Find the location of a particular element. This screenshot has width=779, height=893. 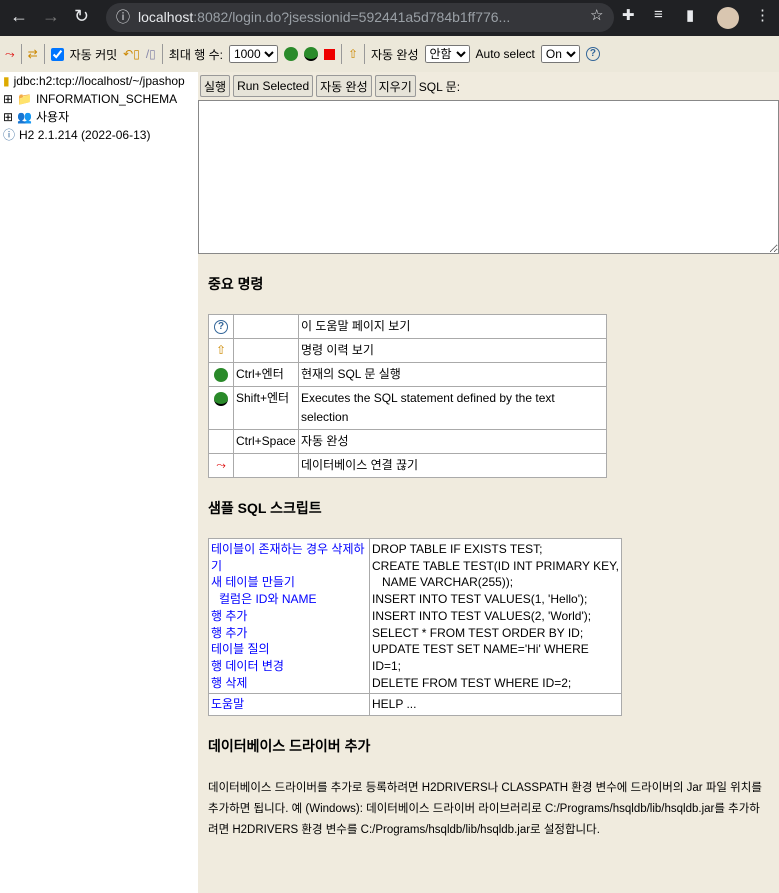

sample-sql-line: DELETE FROM TEST WHERE ID=2; is located at coordinates (472, 682).